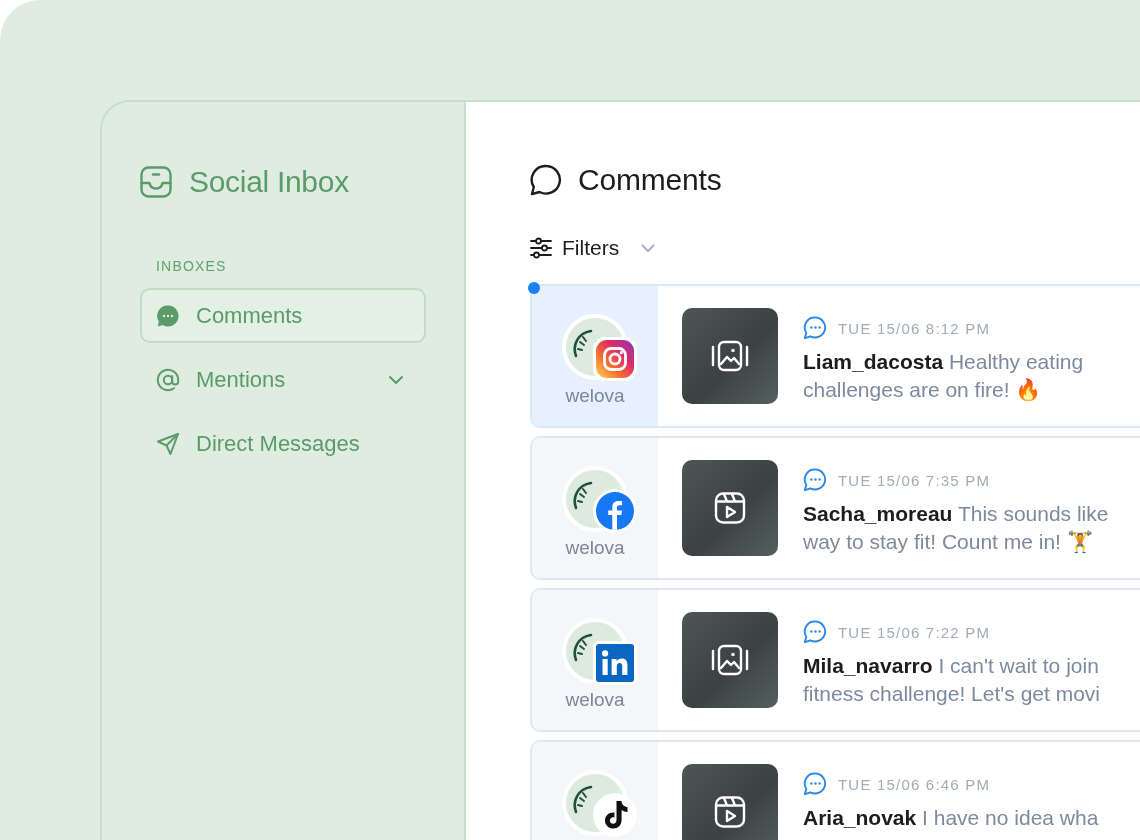  What do you see at coordinates (956, 528) in the screenshot?
I see `comment-text: Sacha_moreau This sounds like way to stay fit! Count me in! 🏋` at bounding box center [956, 528].